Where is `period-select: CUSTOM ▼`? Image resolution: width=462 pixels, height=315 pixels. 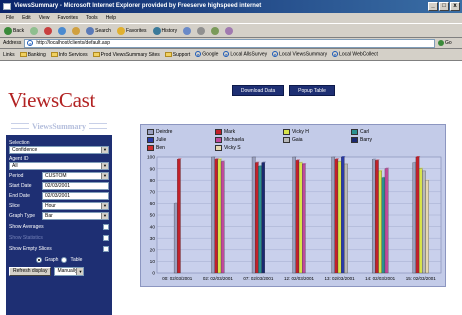 period-select: CUSTOM ▼ is located at coordinates (75, 176).